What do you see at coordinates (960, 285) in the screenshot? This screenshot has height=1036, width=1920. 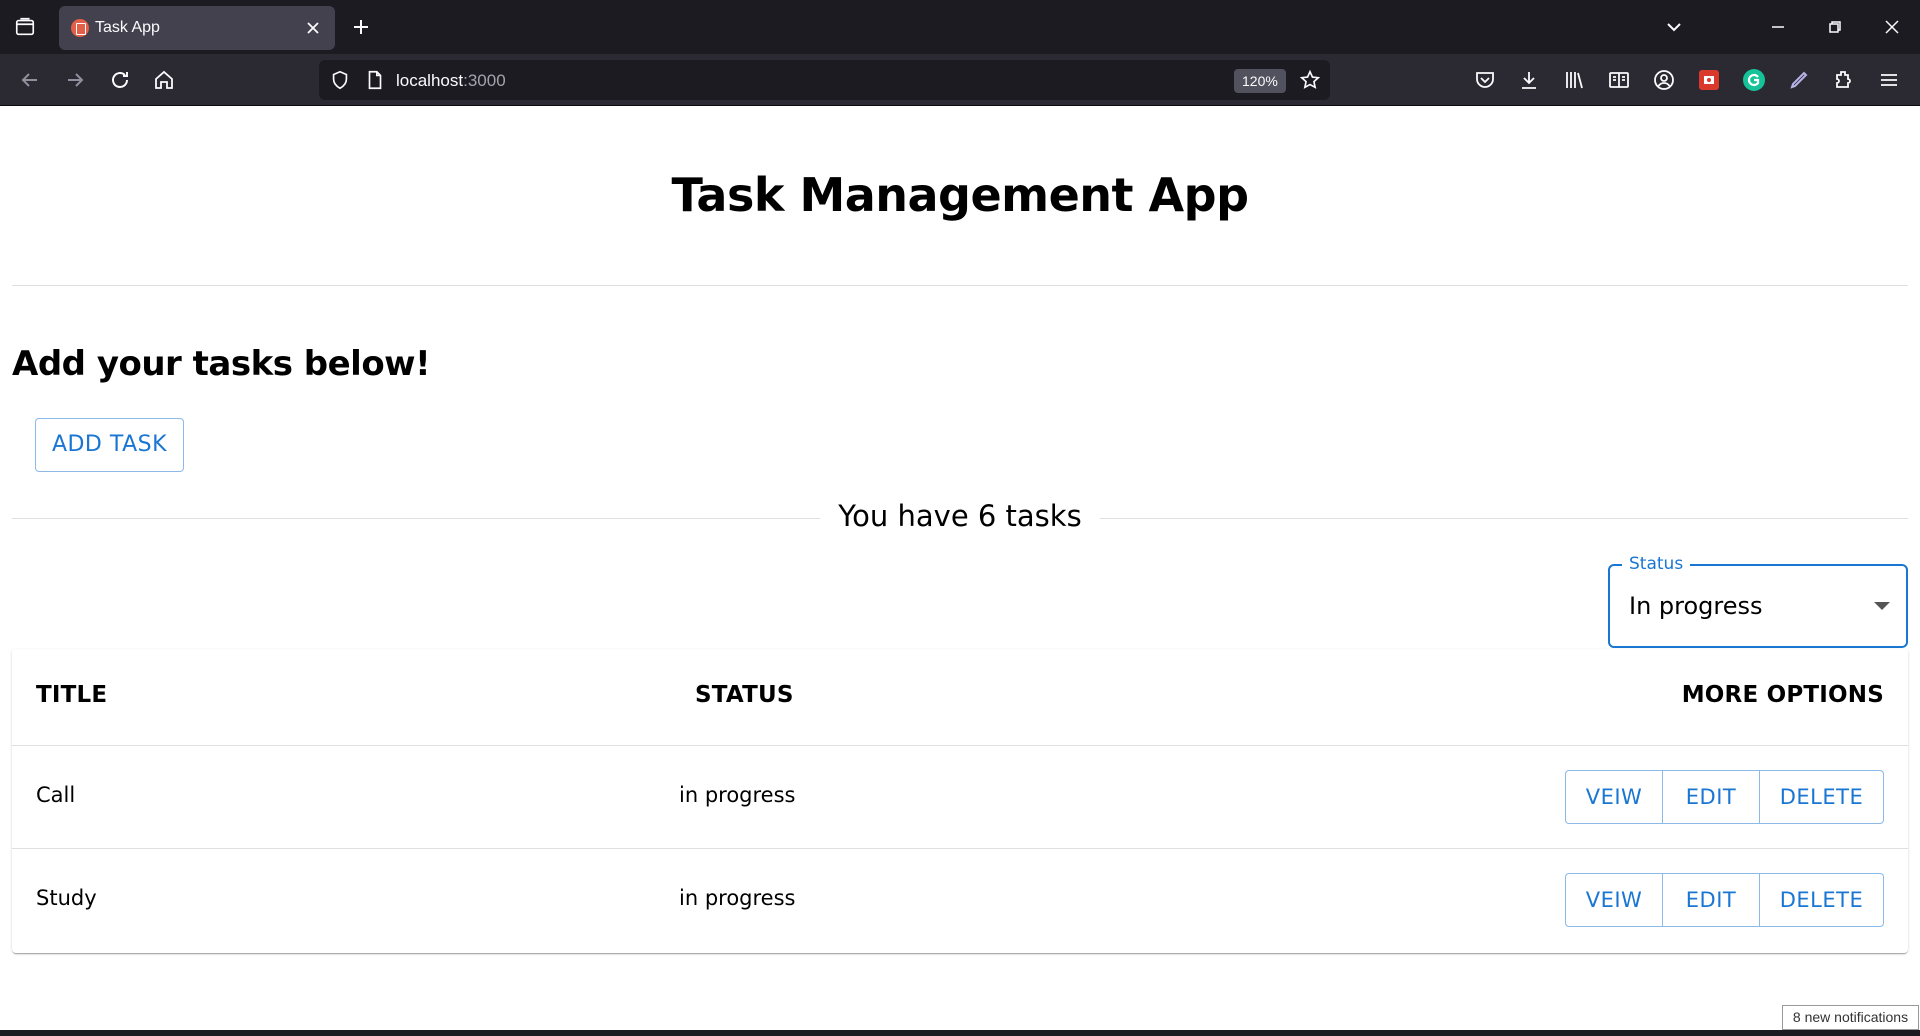 I see `header-divider` at bounding box center [960, 285].